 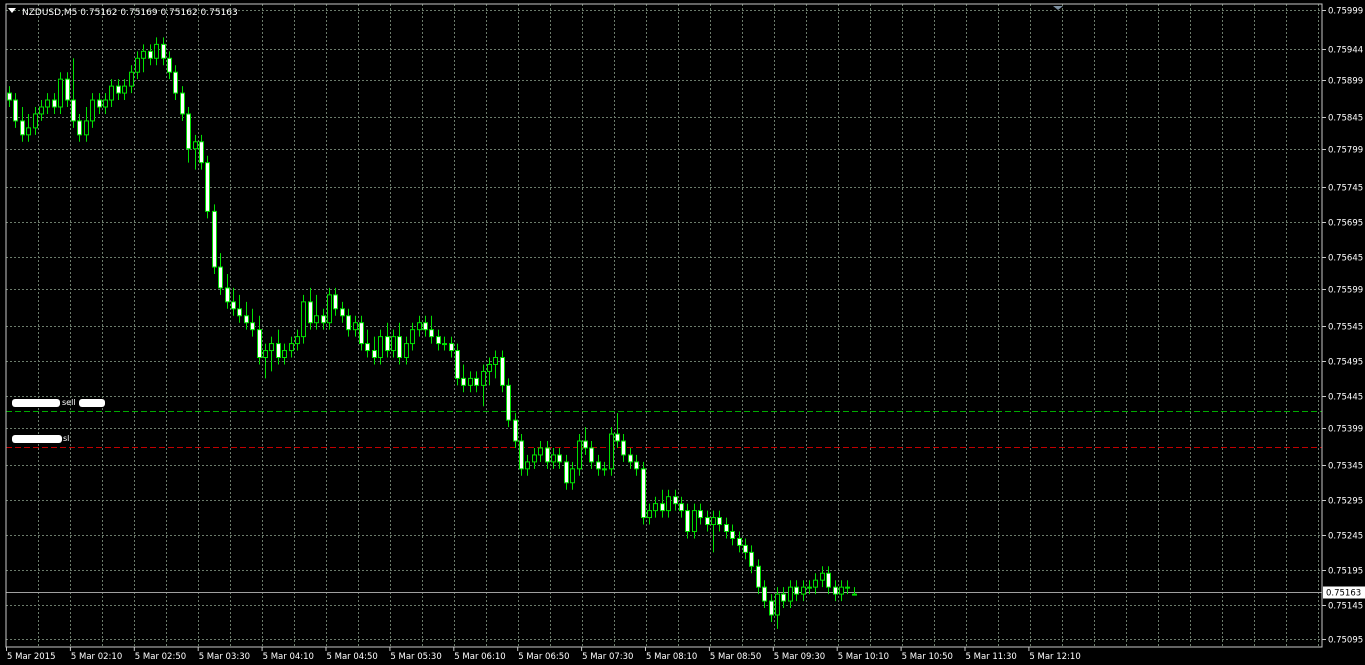 I want to click on time-tick-label: 5 Mar 10:50, so click(x=927, y=657).